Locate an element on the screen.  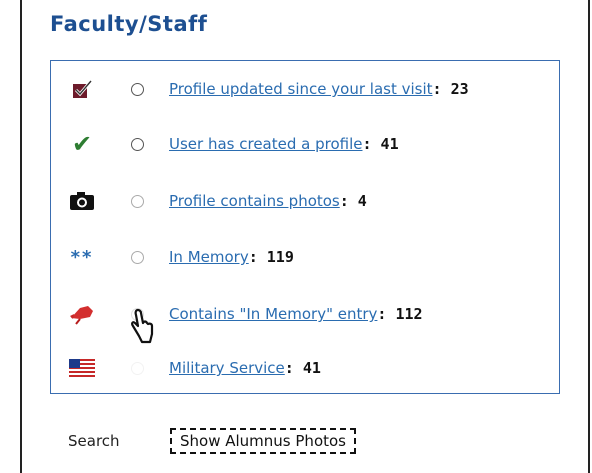
legend-row-memory-entry: Contains "In Memory" entry: 112 is located at coordinates (305, 314).